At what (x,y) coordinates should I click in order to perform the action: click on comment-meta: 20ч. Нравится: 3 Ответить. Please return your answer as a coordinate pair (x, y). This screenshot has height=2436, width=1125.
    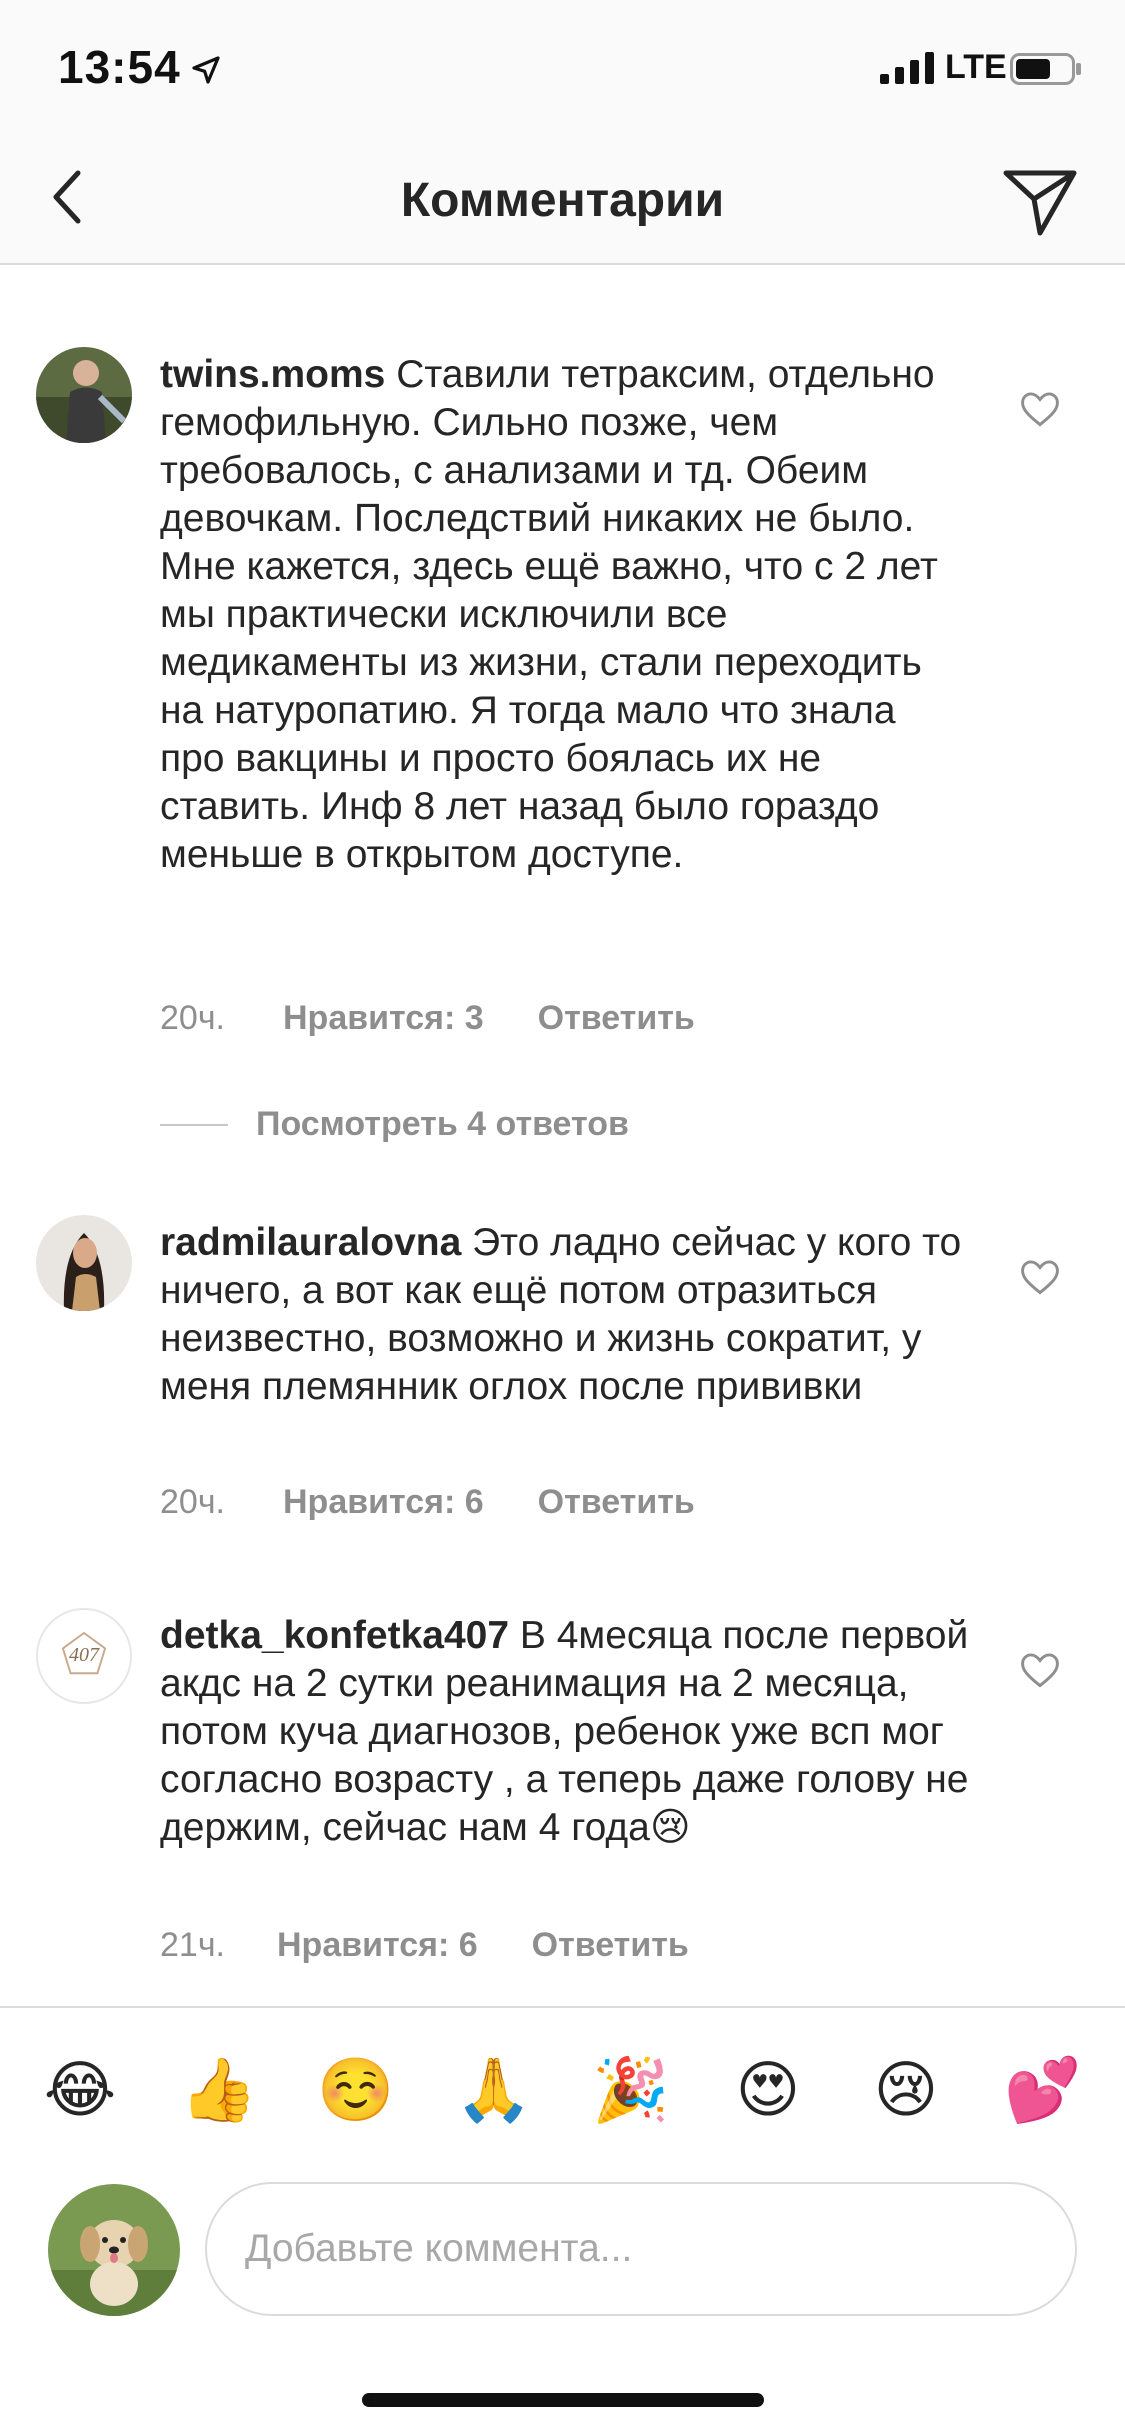
    Looking at the image, I should click on (427, 1018).